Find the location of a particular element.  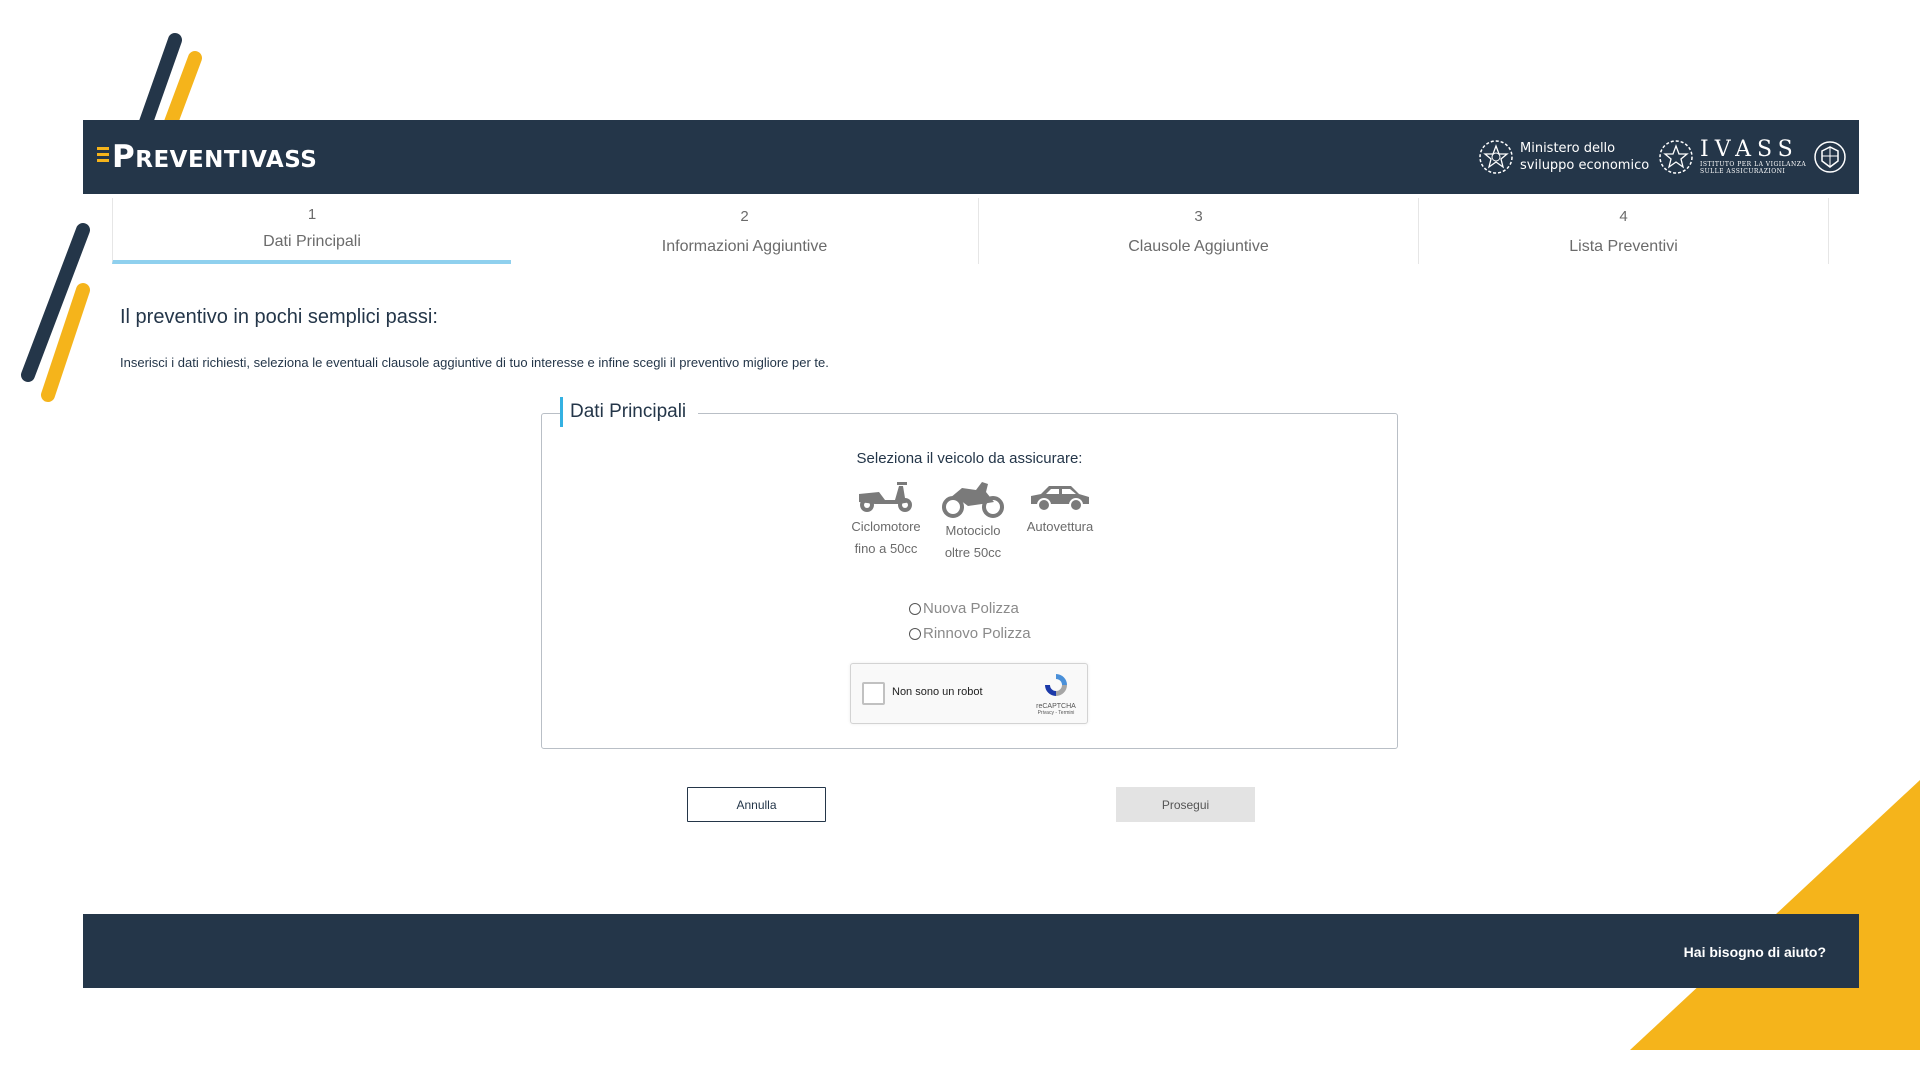

vehicle-prompt: Seleziona il veicolo da assicurare: is located at coordinates (969, 458).